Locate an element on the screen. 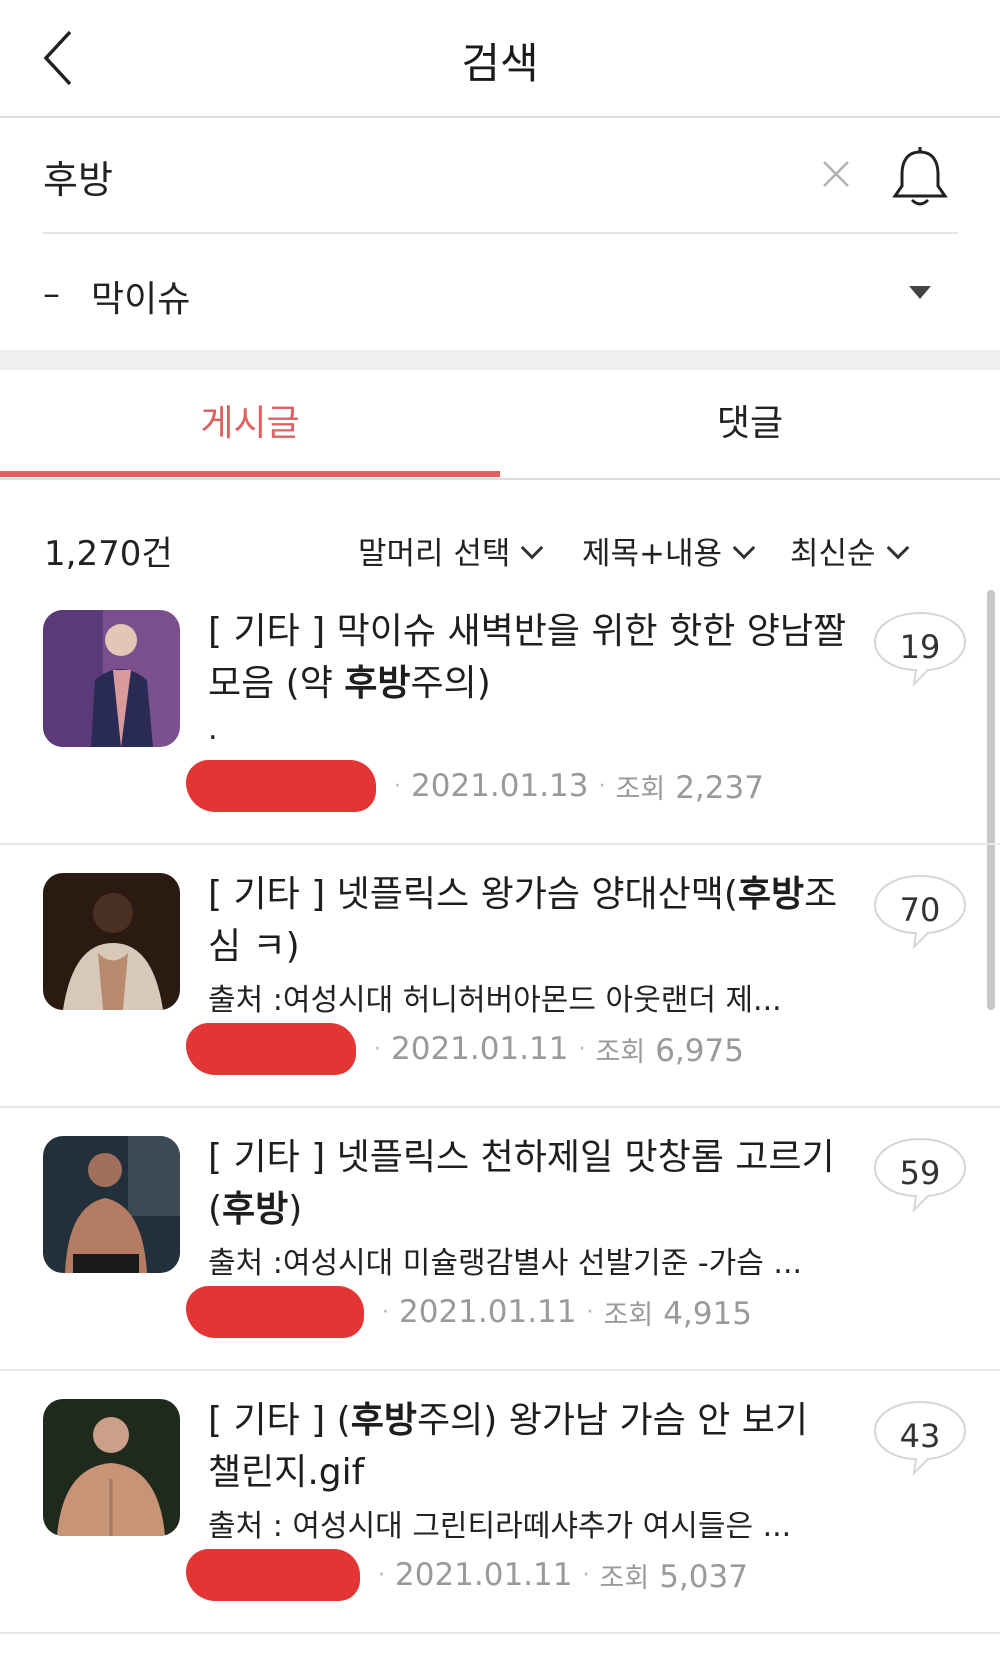 Image resolution: width=1000 pixels, height=1659 pixels. post-meta: · 2021.01.11 · 조회 5,037 is located at coordinates (467, 1579).